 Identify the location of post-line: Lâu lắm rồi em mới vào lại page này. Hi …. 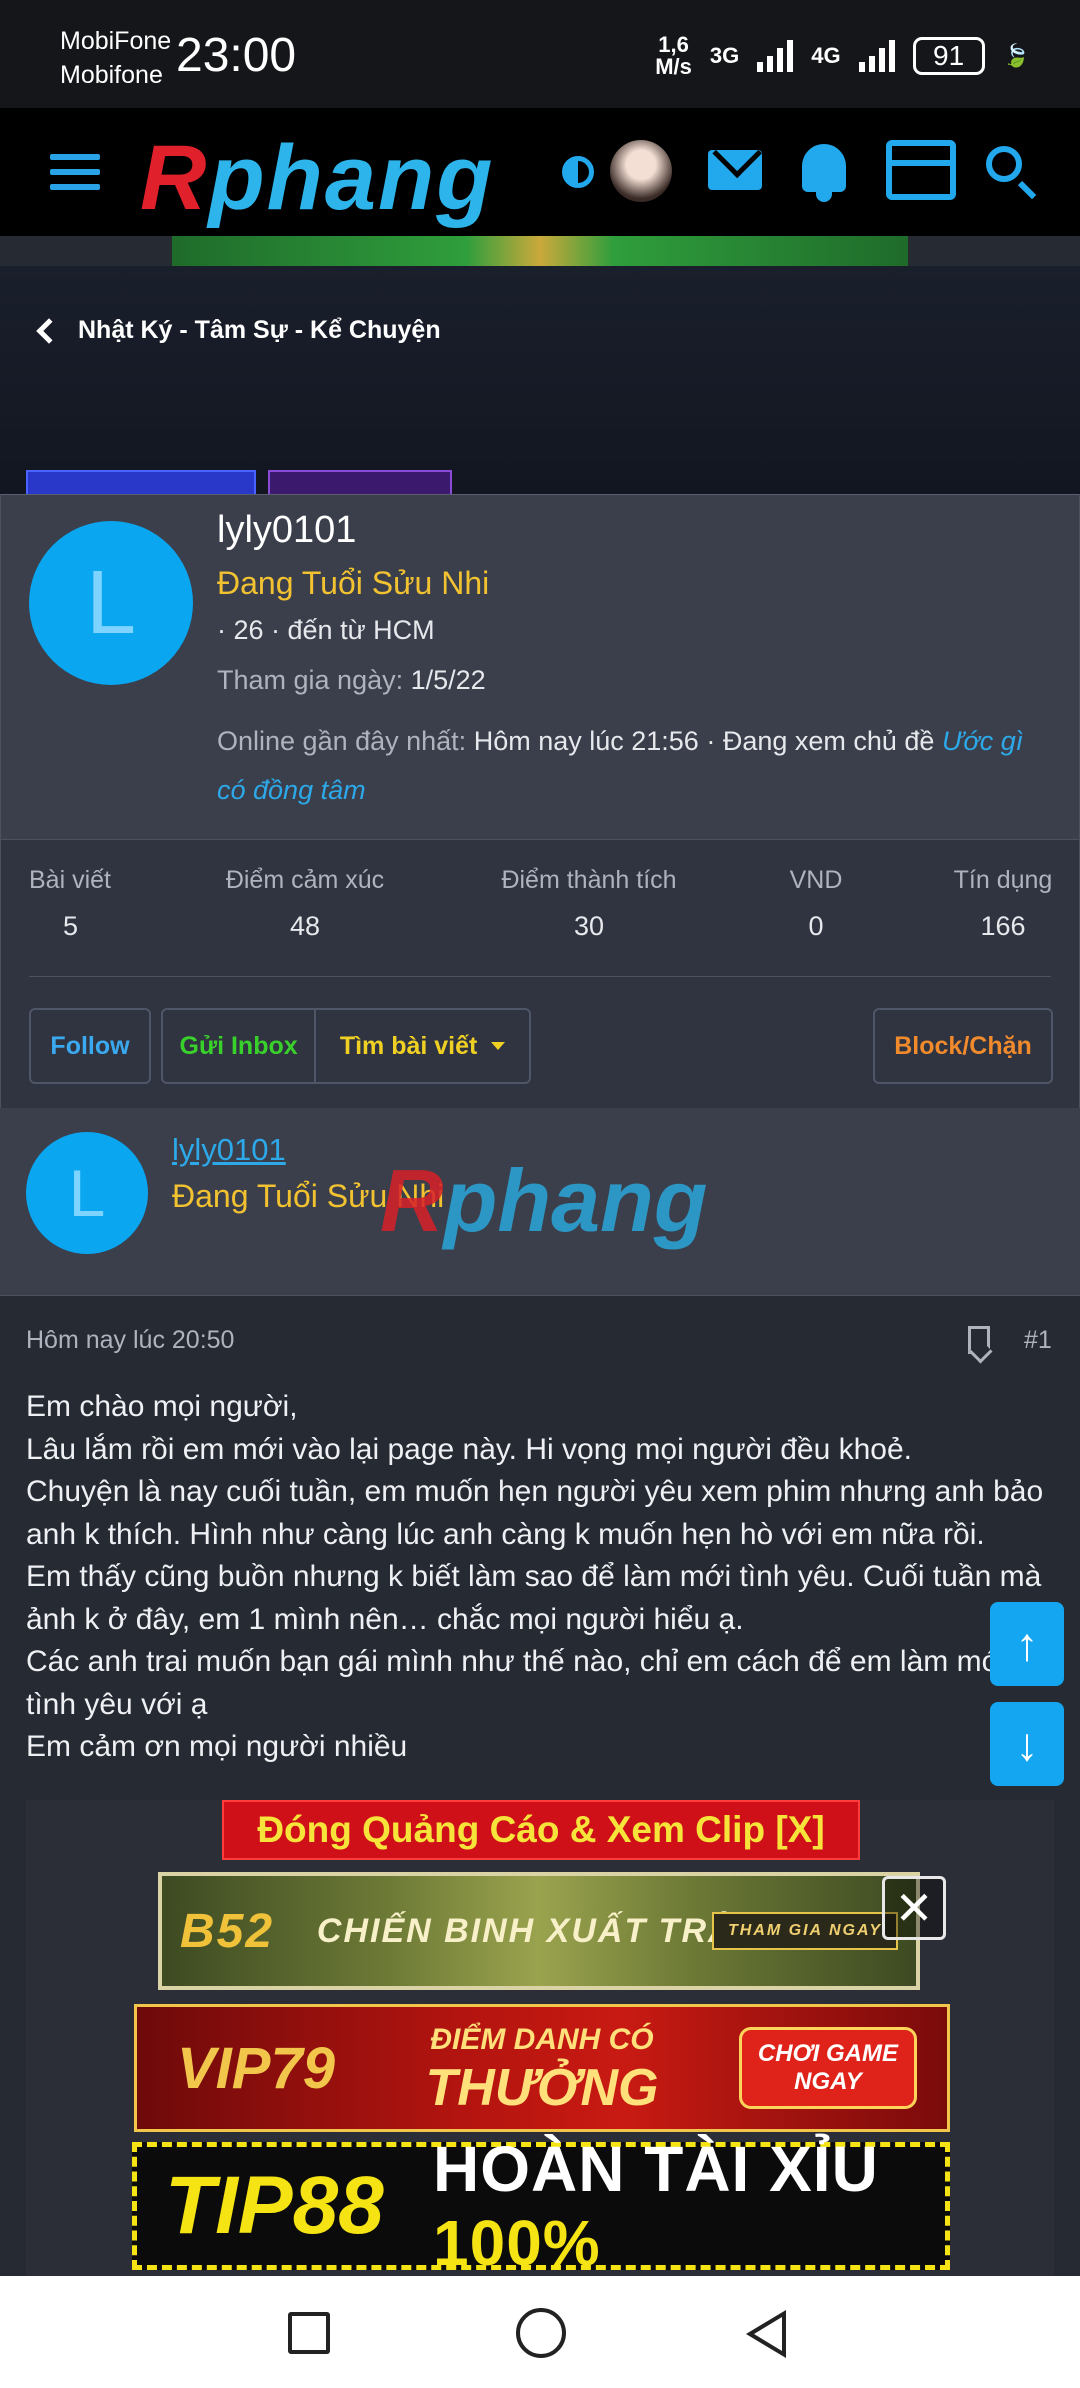
(469, 1449).